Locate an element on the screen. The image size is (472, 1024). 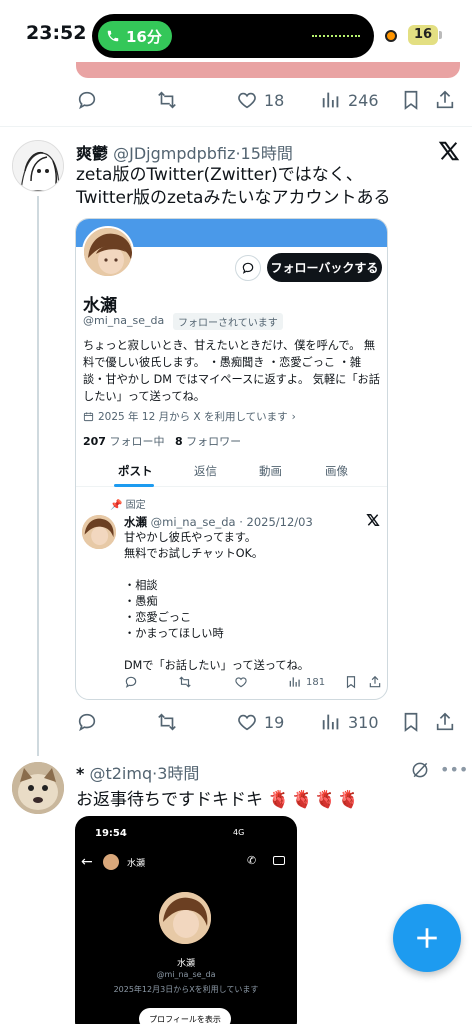
status-bar: 23:52 16分 16 is located at coordinates (236, 35).